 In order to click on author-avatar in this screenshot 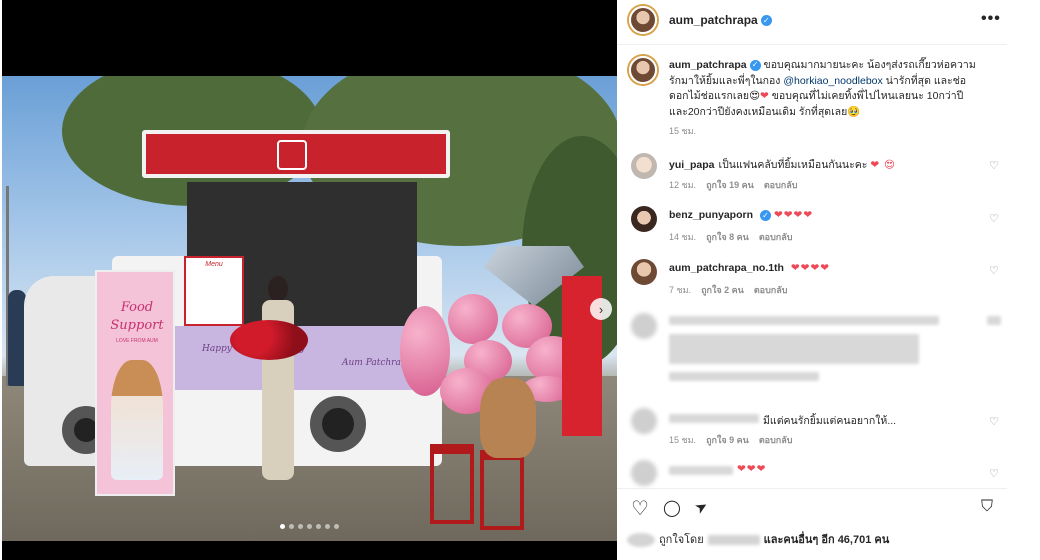, I will do `click(643, 20)`.